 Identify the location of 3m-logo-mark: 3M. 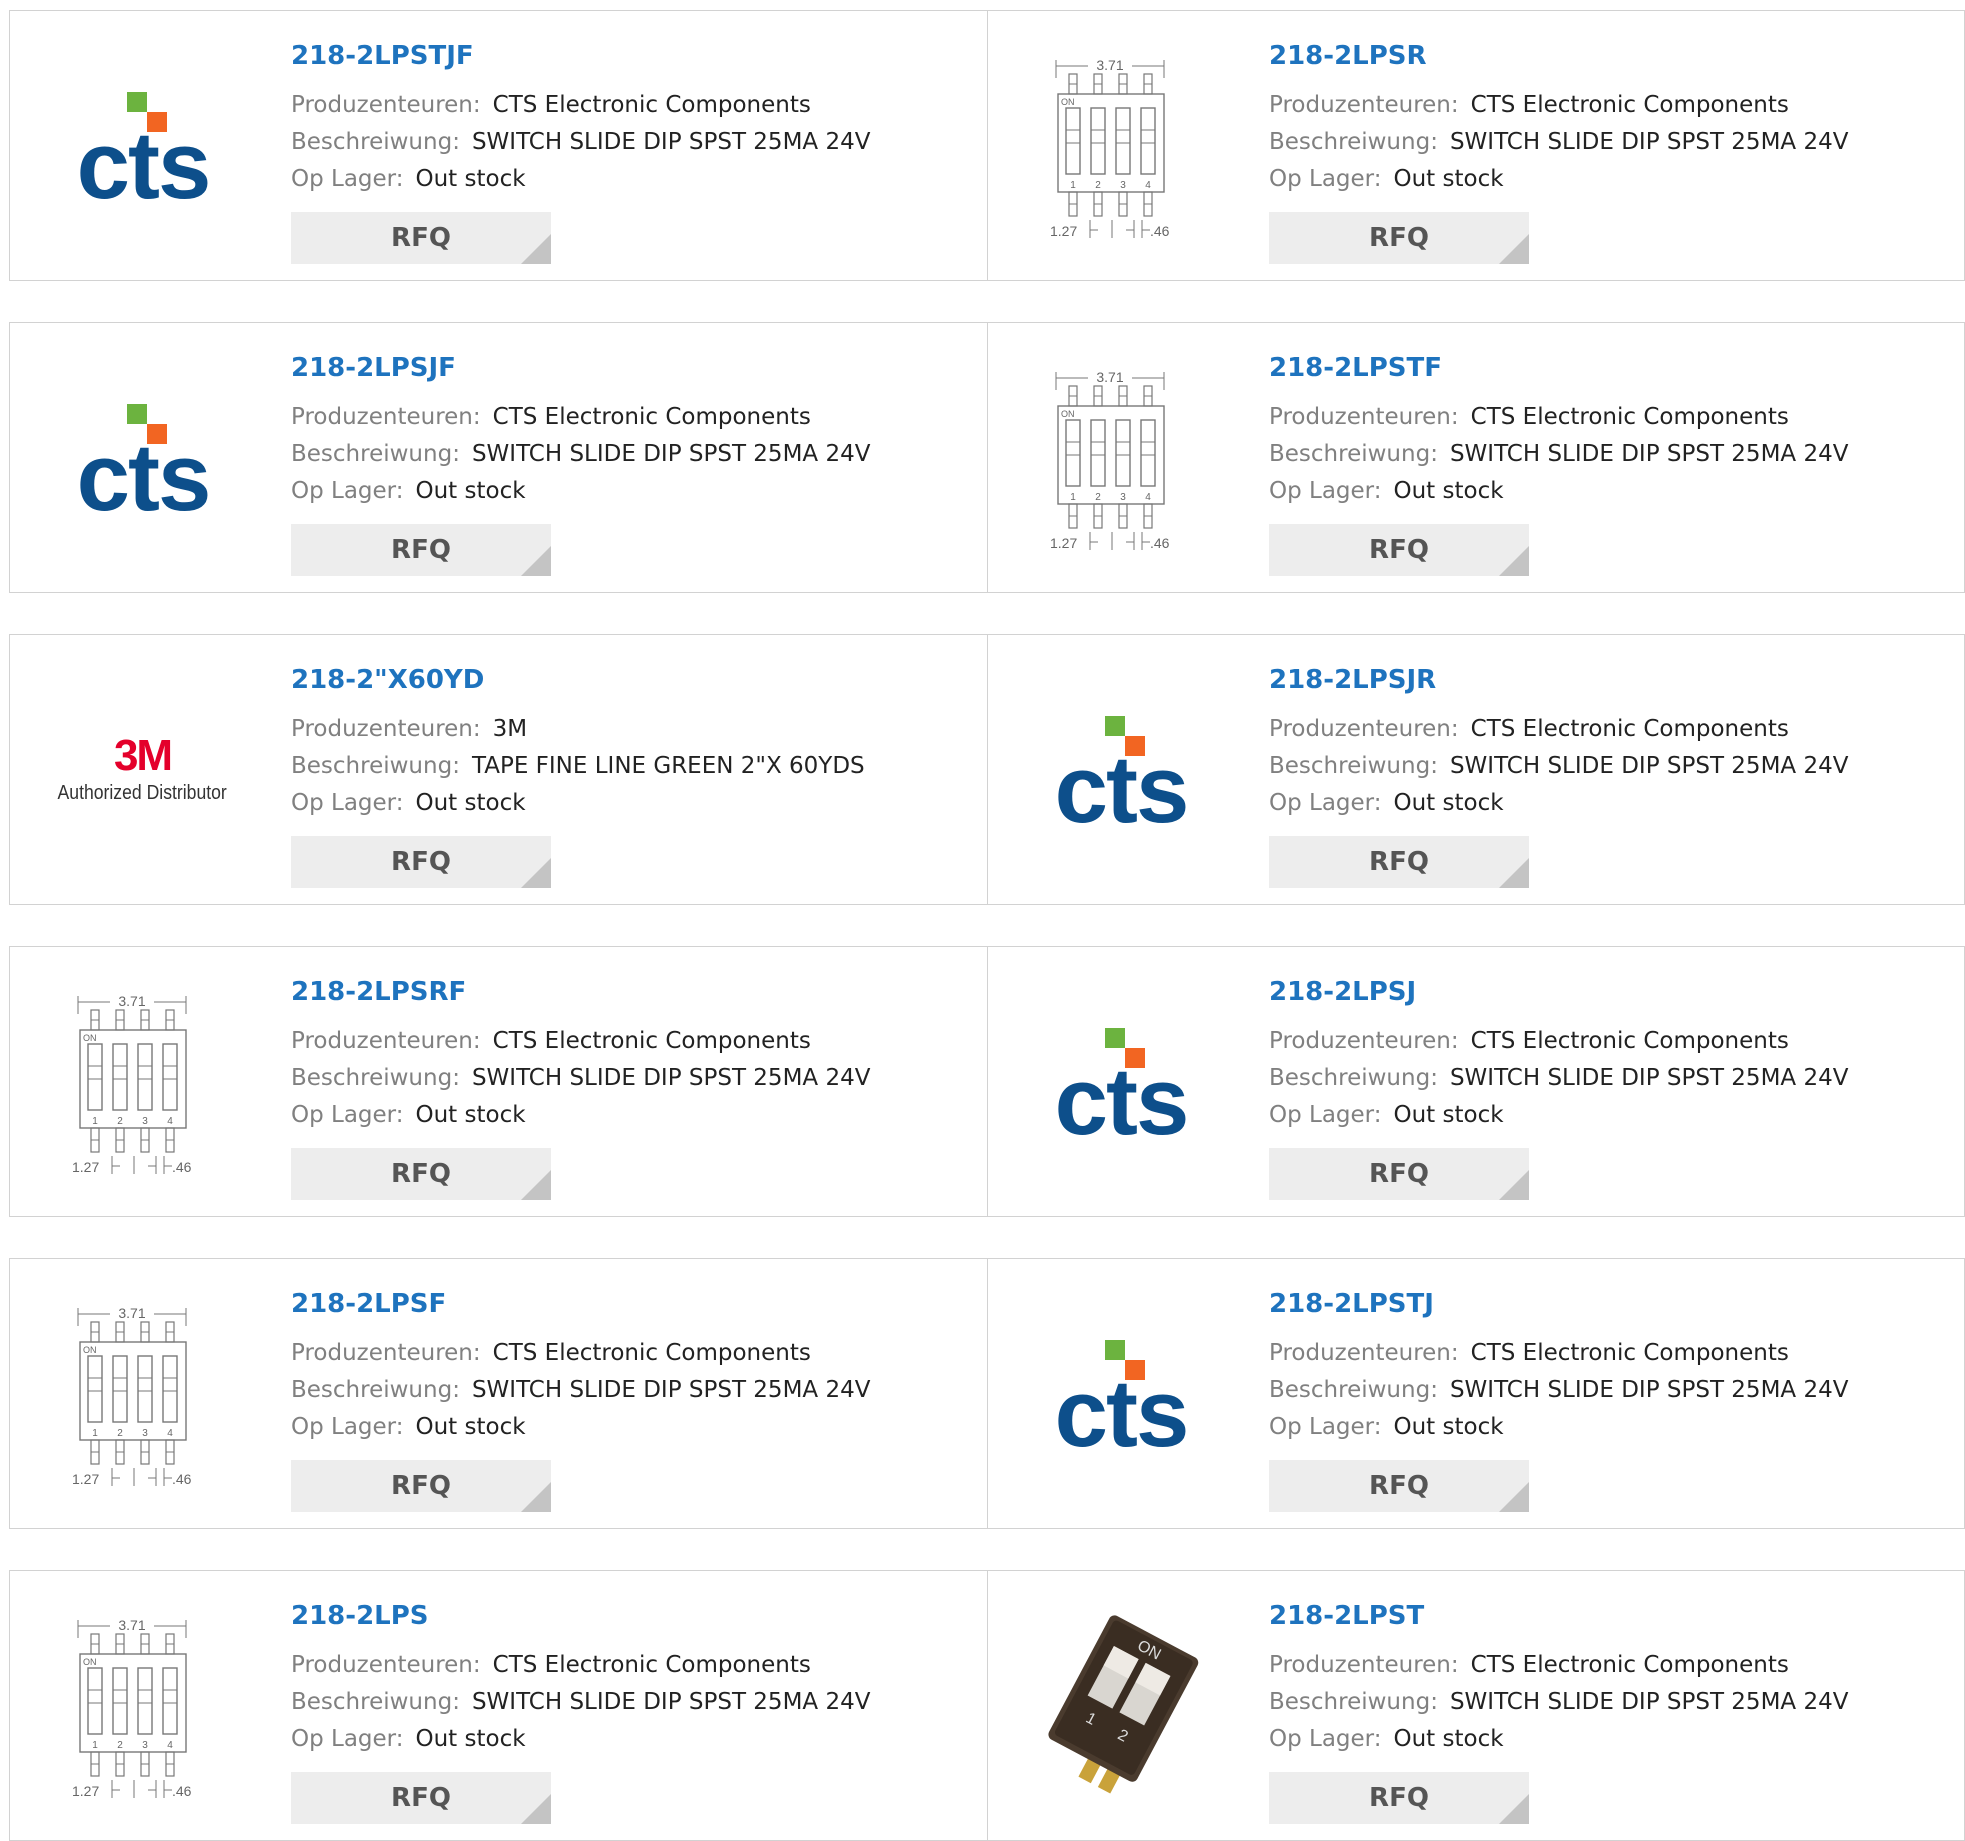
(143, 755).